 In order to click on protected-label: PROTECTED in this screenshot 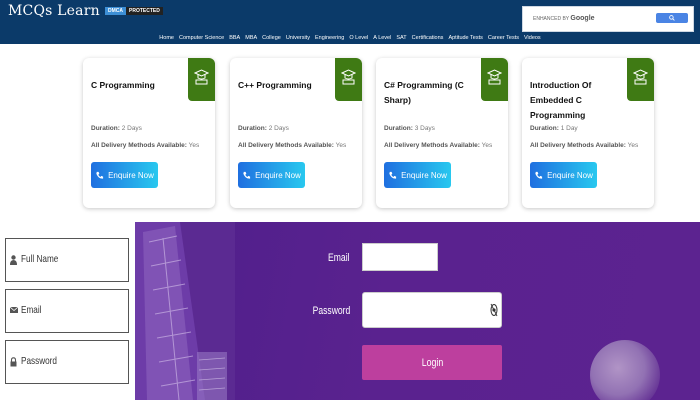, I will do `click(144, 11)`.